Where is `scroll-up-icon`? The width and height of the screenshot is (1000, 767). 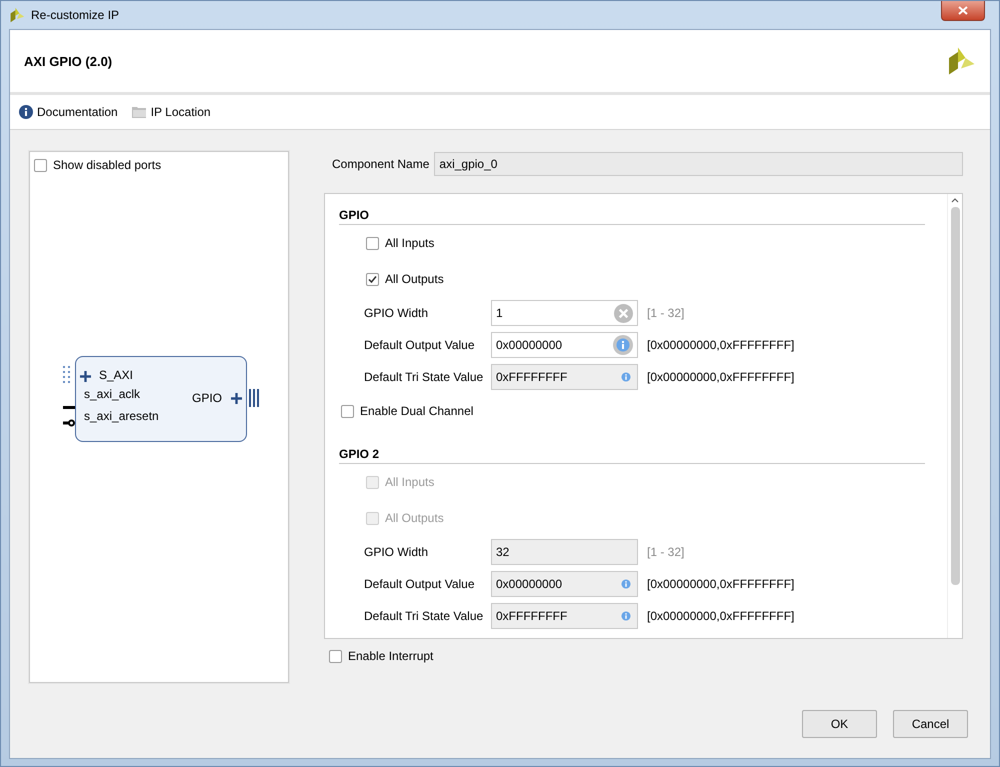 scroll-up-icon is located at coordinates (955, 200).